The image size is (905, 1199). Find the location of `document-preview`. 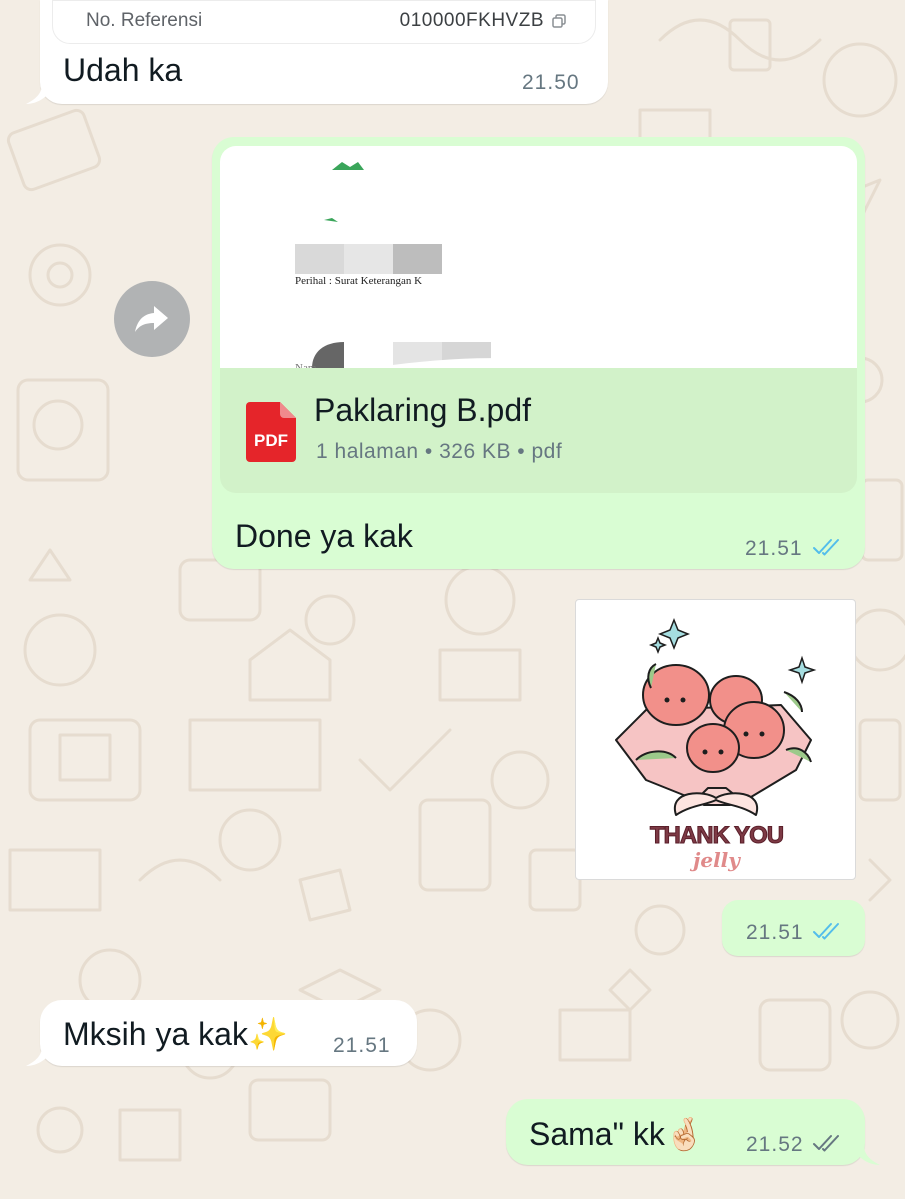

document-preview is located at coordinates (538, 257).